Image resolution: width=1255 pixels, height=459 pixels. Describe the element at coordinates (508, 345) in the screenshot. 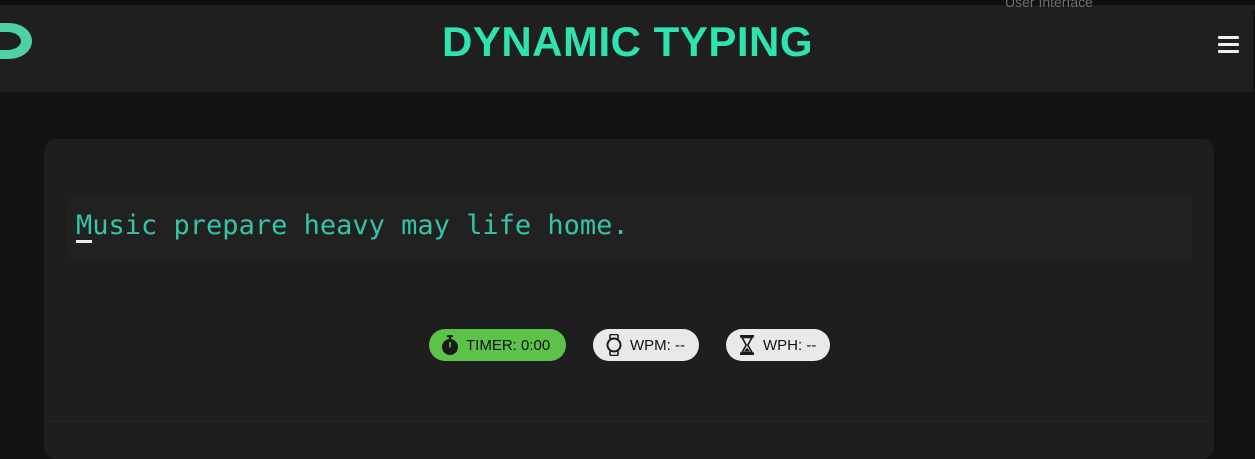

I see `timer-label: TIMER: 0:00` at that location.